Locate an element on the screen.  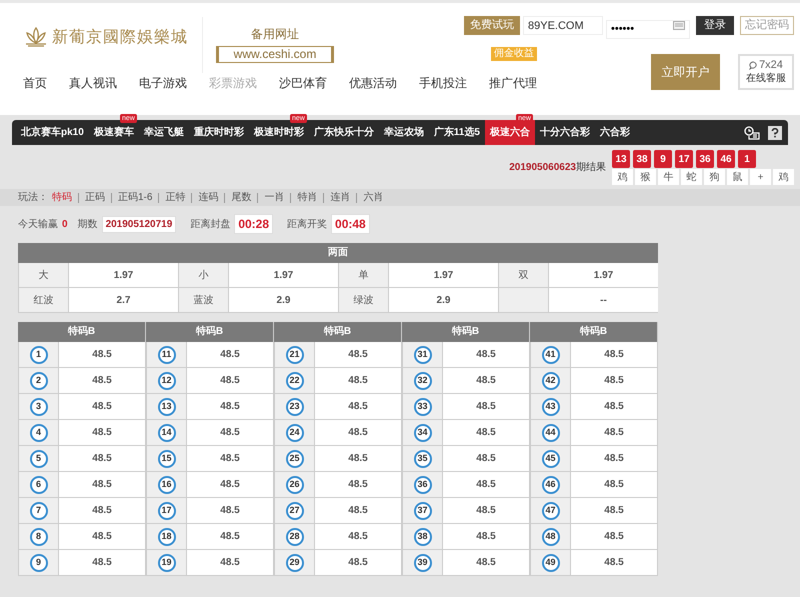
zodiac-cell: + is located at coordinates (760, 177).